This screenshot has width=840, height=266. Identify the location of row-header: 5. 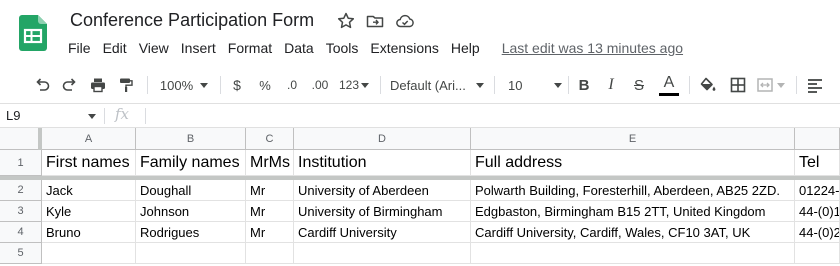
(21, 253).